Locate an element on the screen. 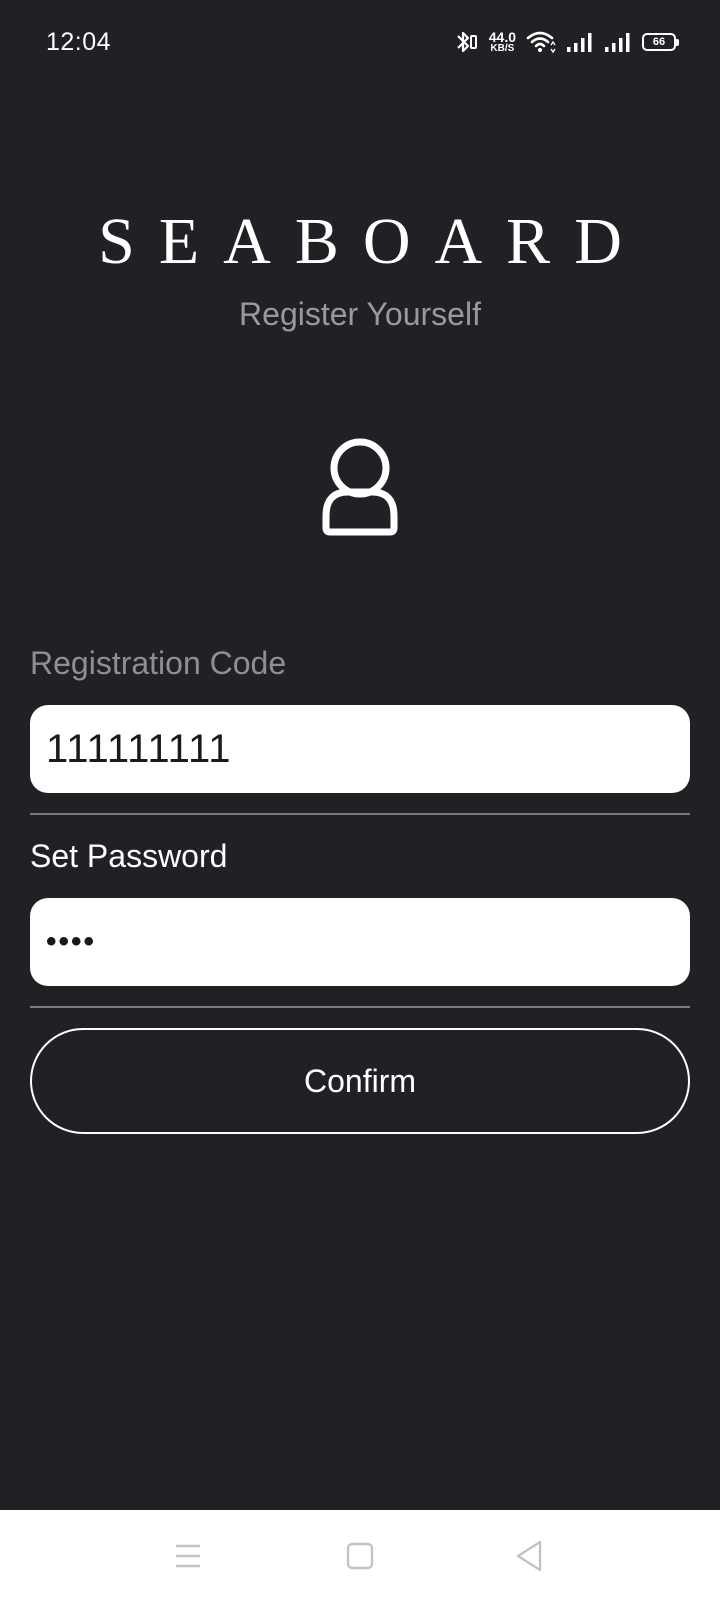 The image size is (720, 1600). battery-level: 66 is located at coordinates (659, 42).